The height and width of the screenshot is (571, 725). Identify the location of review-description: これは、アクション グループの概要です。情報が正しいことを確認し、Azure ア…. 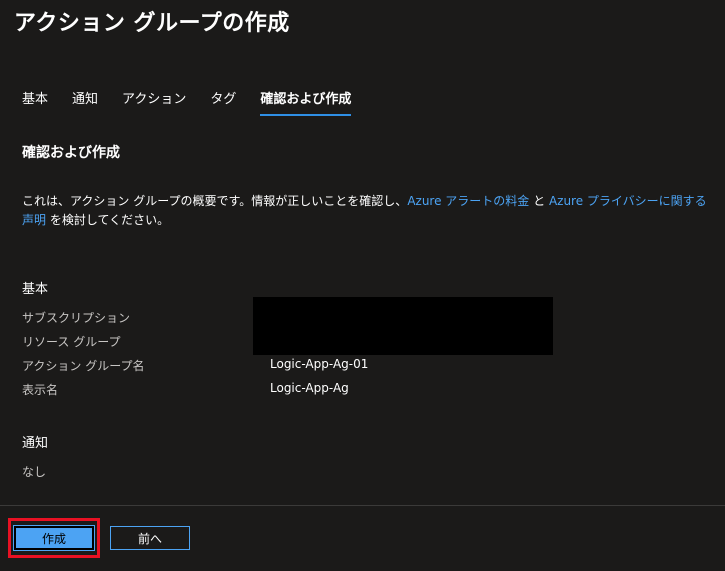
(367, 211).